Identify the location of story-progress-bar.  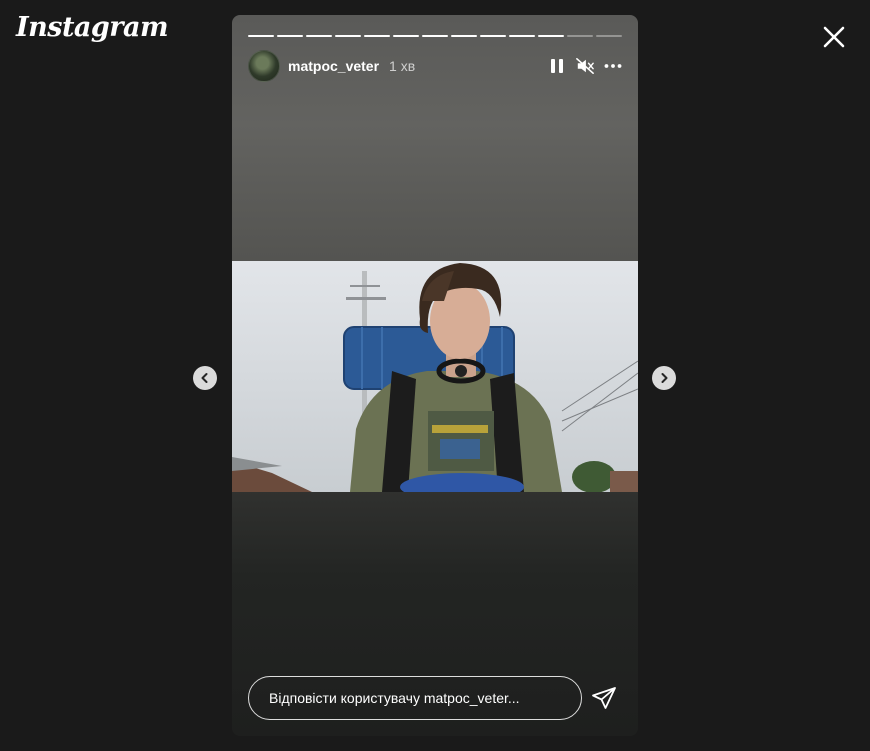
(435, 36).